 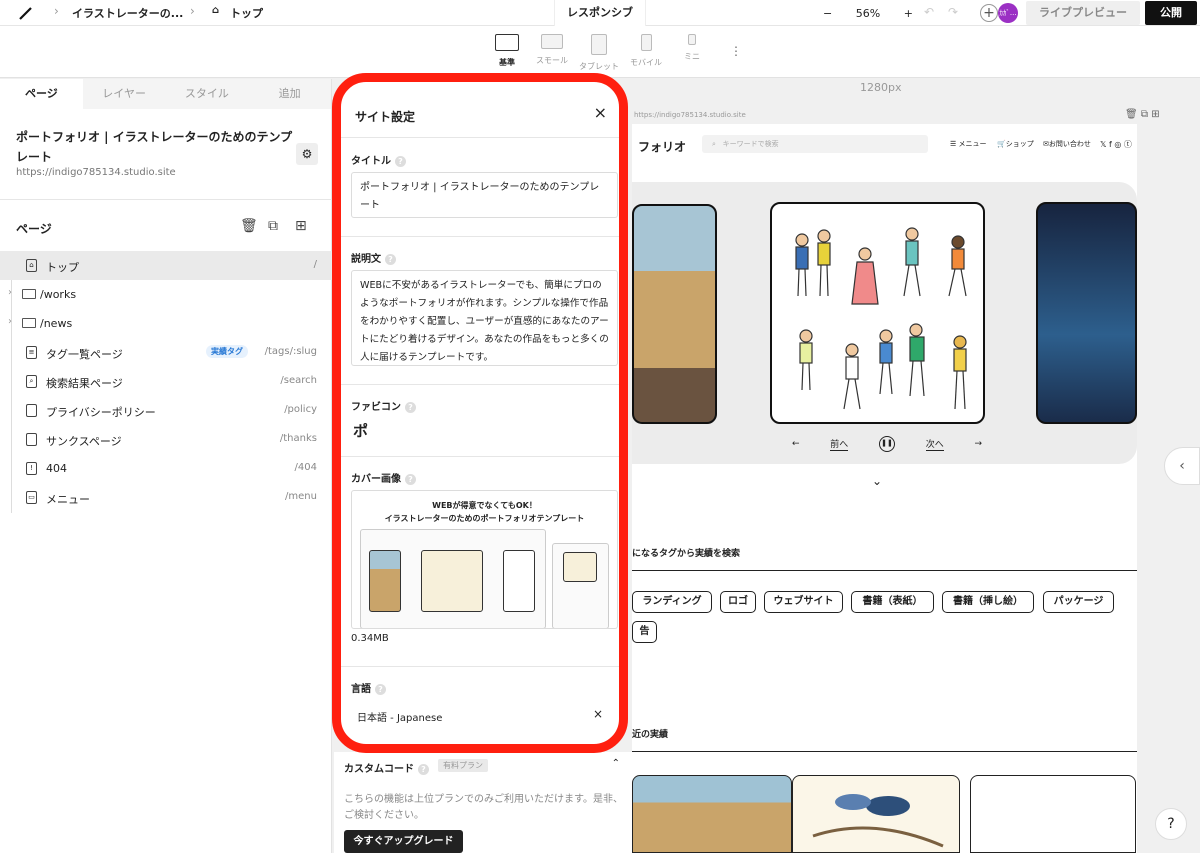 I want to click on publish-button: 公開, so click(x=1171, y=13).